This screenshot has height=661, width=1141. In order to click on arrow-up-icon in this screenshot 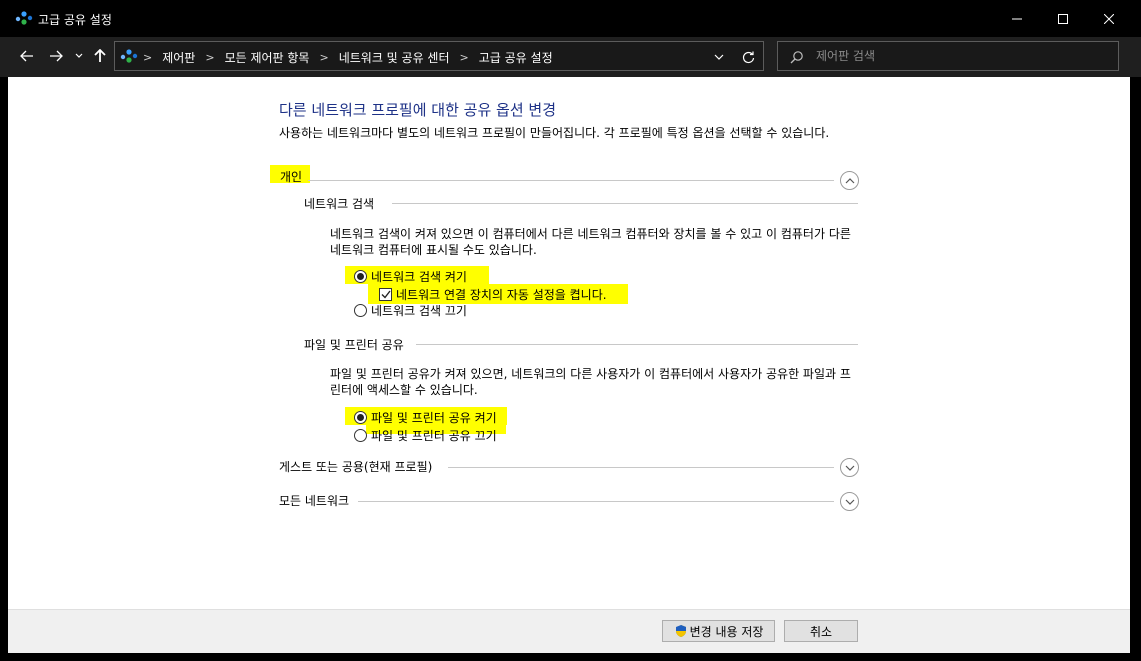, I will do `click(100, 55)`.